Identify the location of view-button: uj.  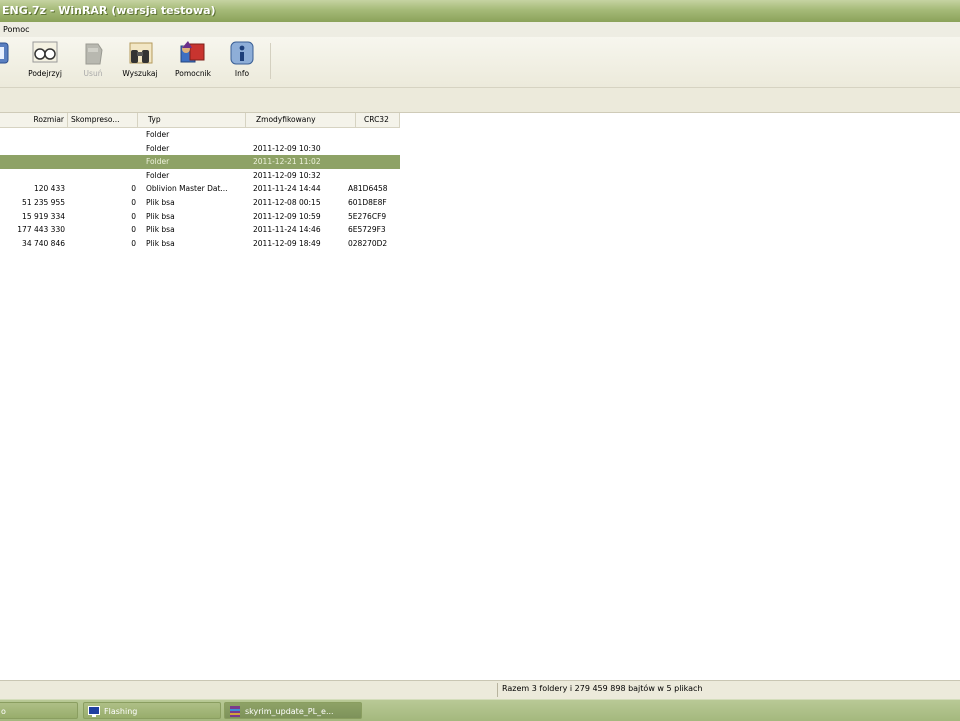
(10, 62).